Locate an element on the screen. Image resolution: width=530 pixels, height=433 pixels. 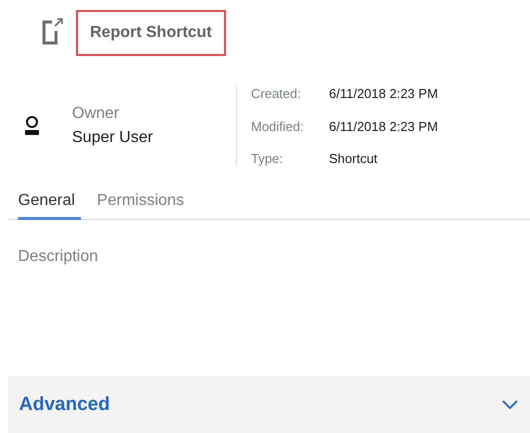
property-label: Modified: is located at coordinates (278, 126).